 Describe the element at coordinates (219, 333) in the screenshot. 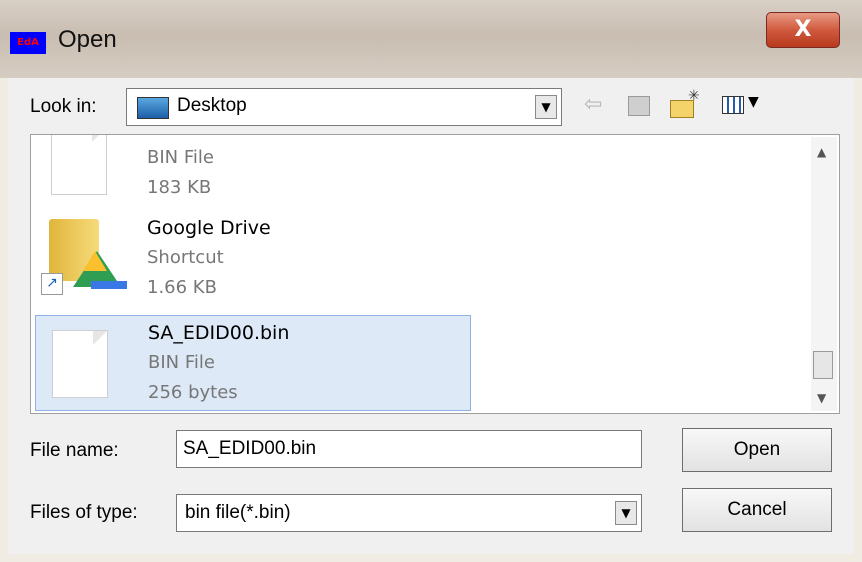

I see `file-name: SA_EDID00.bin` at that location.